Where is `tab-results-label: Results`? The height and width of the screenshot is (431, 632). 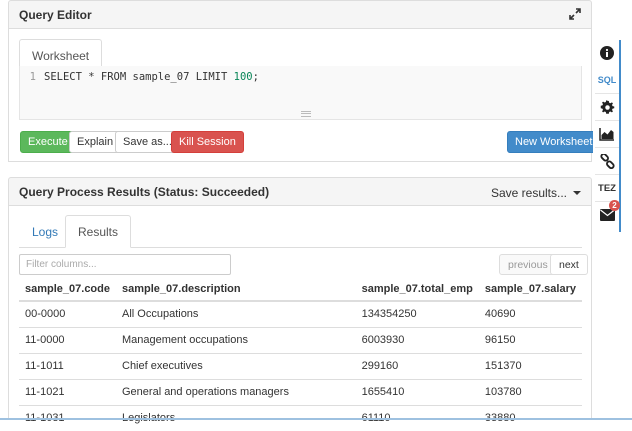
tab-results-label: Results is located at coordinates (98, 231).